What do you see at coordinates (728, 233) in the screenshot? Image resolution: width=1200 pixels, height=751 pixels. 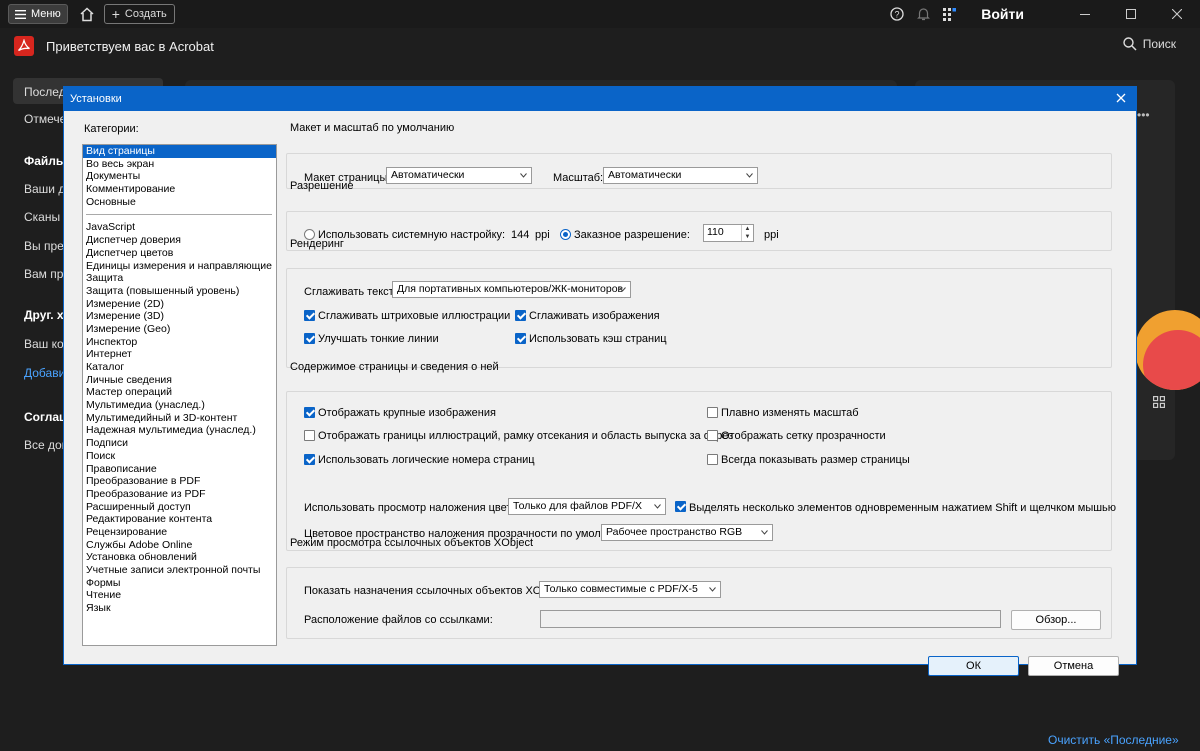 I see `custom-resolution-input: 110 ▲ ▼` at bounding box center [728, 233].